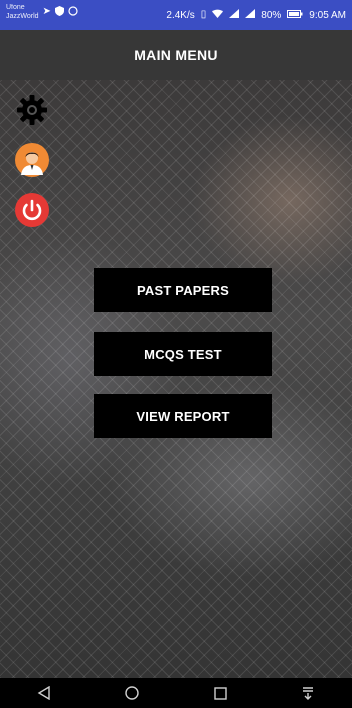  Describe the element at coordinates (22, 12) in the screenshot. I see `carrier-names: Ufone JazzWorld` at that location.